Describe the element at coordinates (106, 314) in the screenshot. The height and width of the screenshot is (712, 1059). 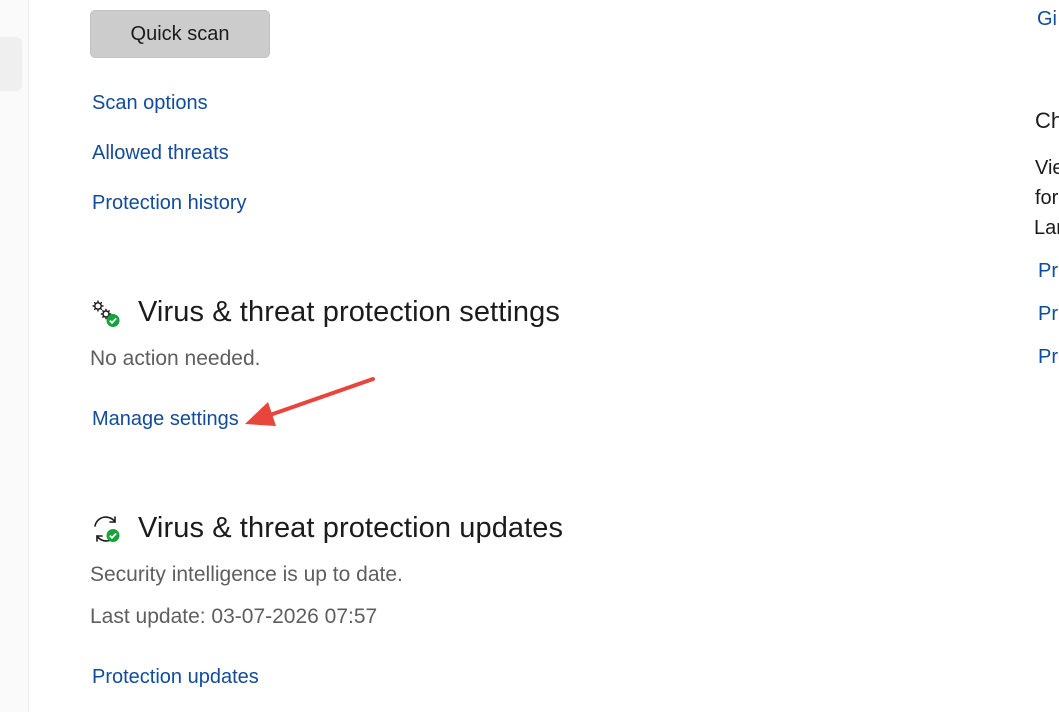
I see `gear-check-icon` at that location.